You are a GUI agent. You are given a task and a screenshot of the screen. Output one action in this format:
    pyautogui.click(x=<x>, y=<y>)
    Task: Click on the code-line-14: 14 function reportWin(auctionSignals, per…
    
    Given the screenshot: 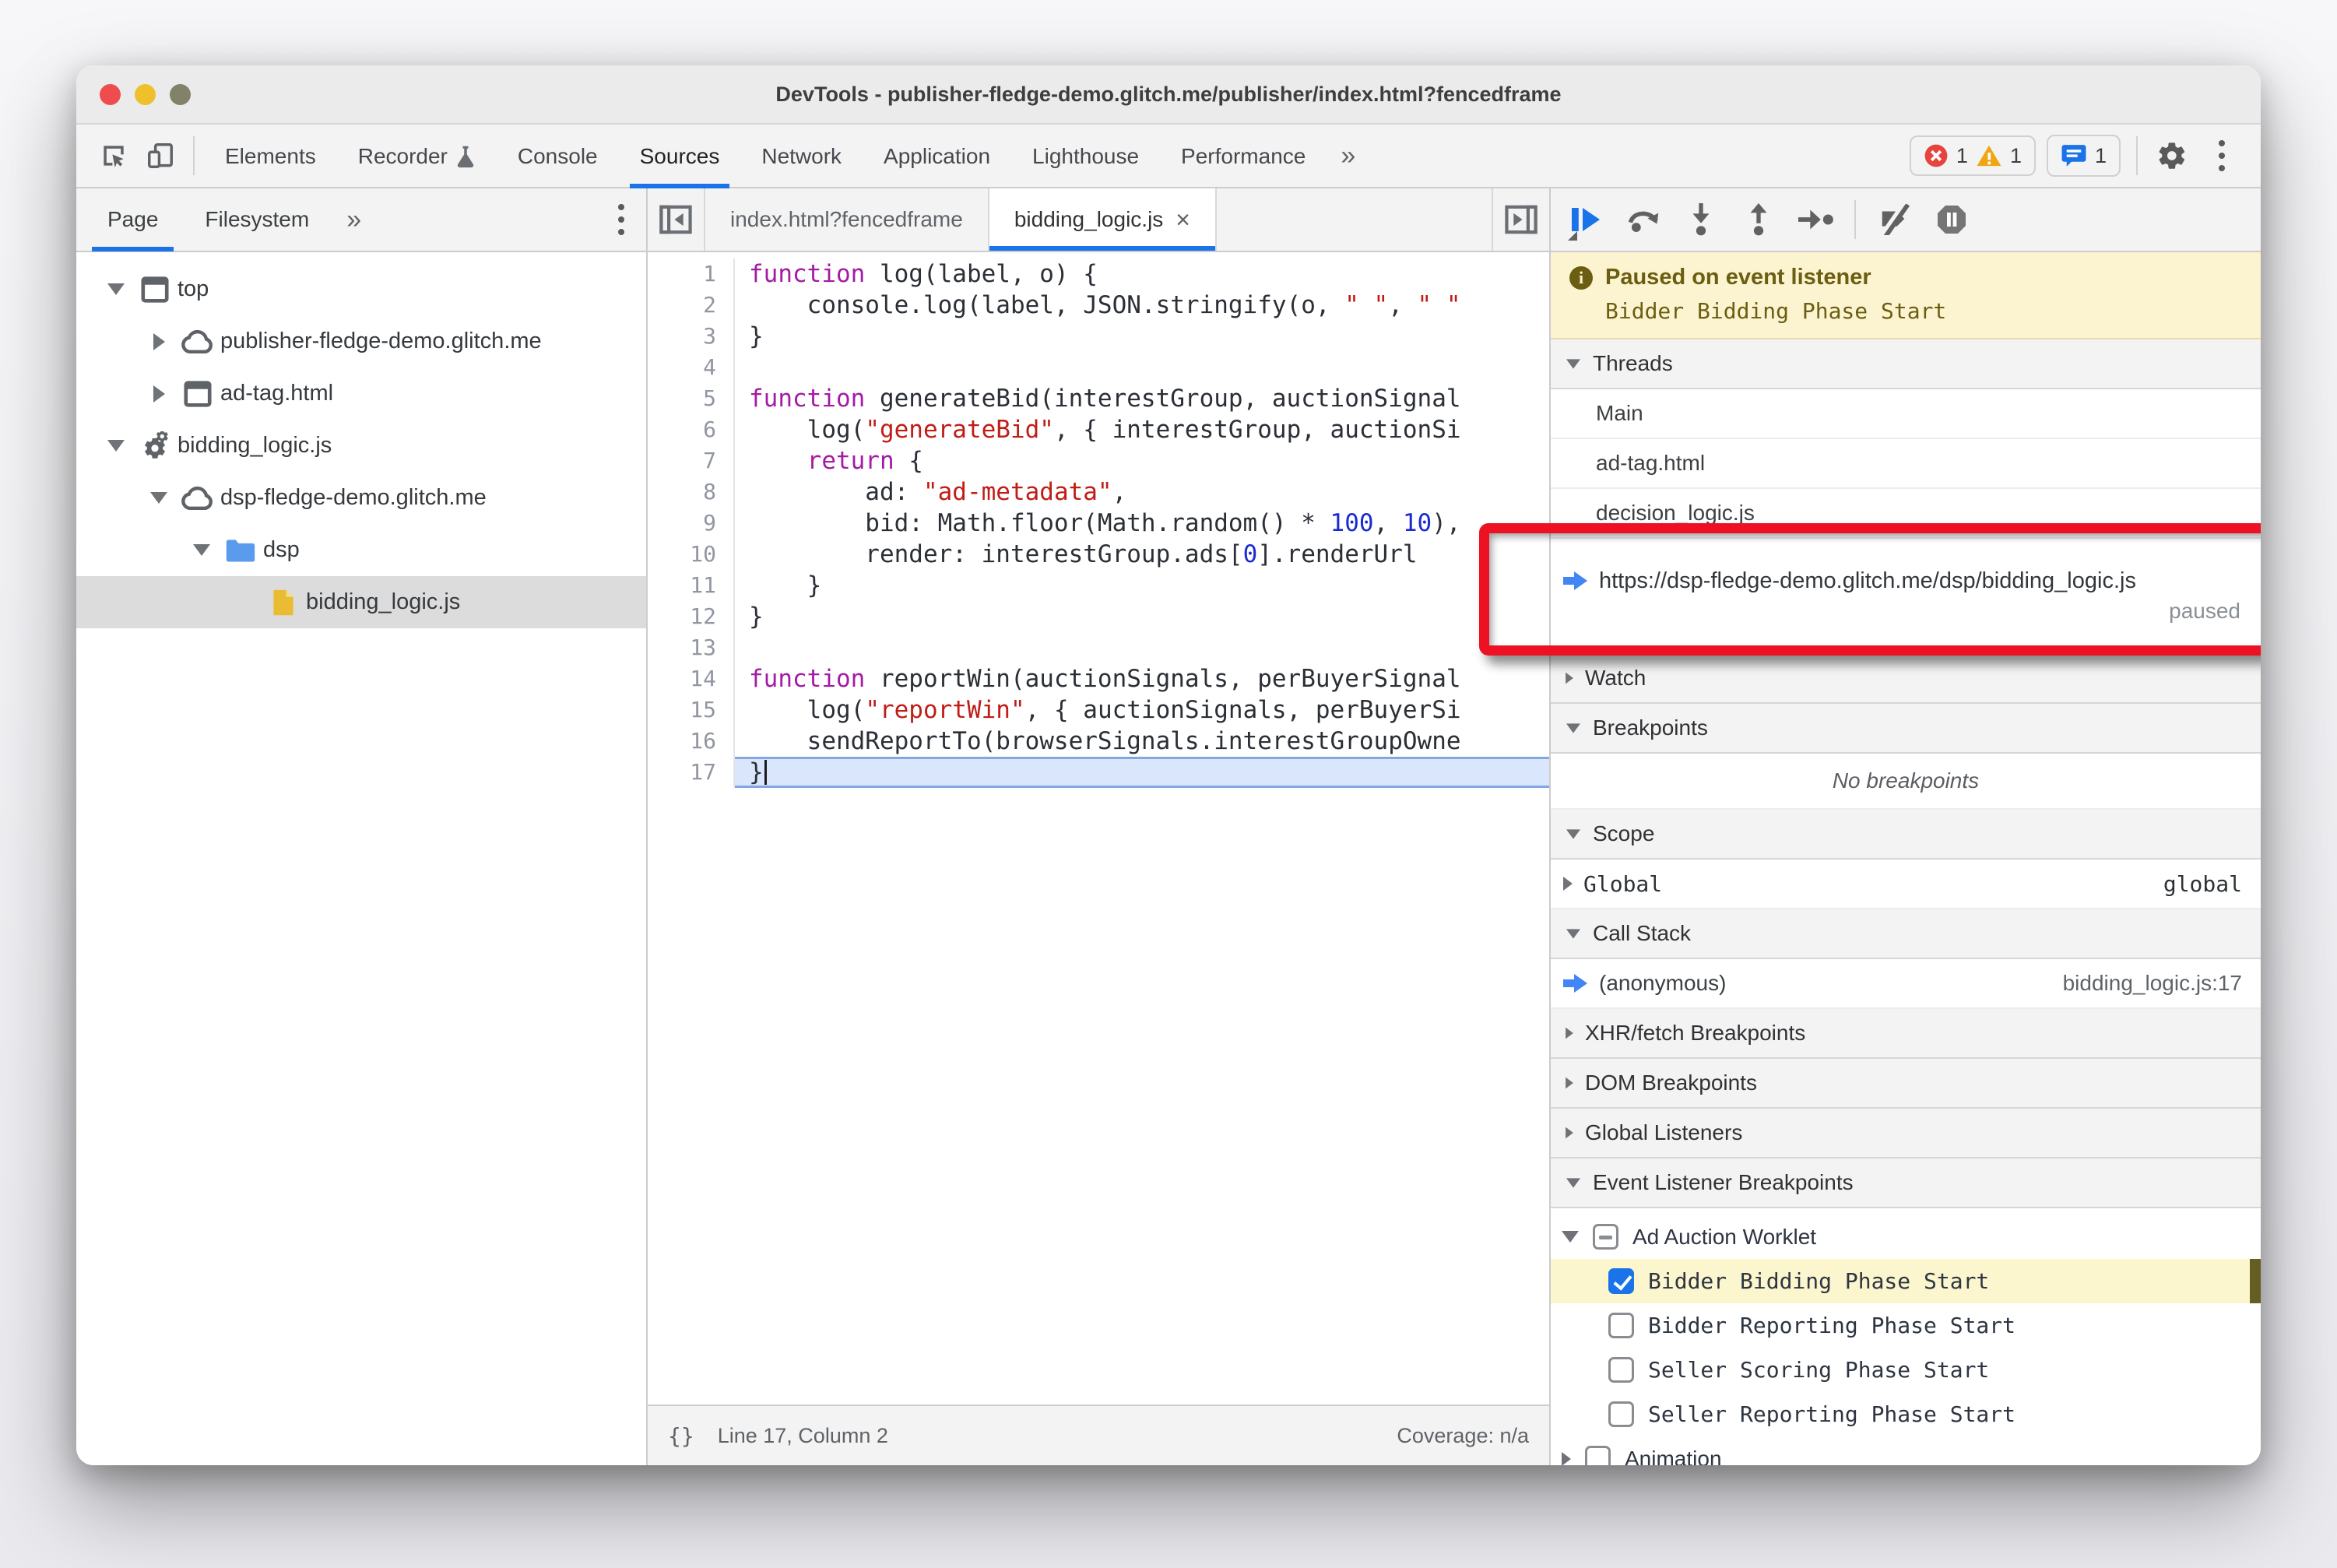 What is the action you would take?
    pyautogui.click(x=1099, y=678)
    